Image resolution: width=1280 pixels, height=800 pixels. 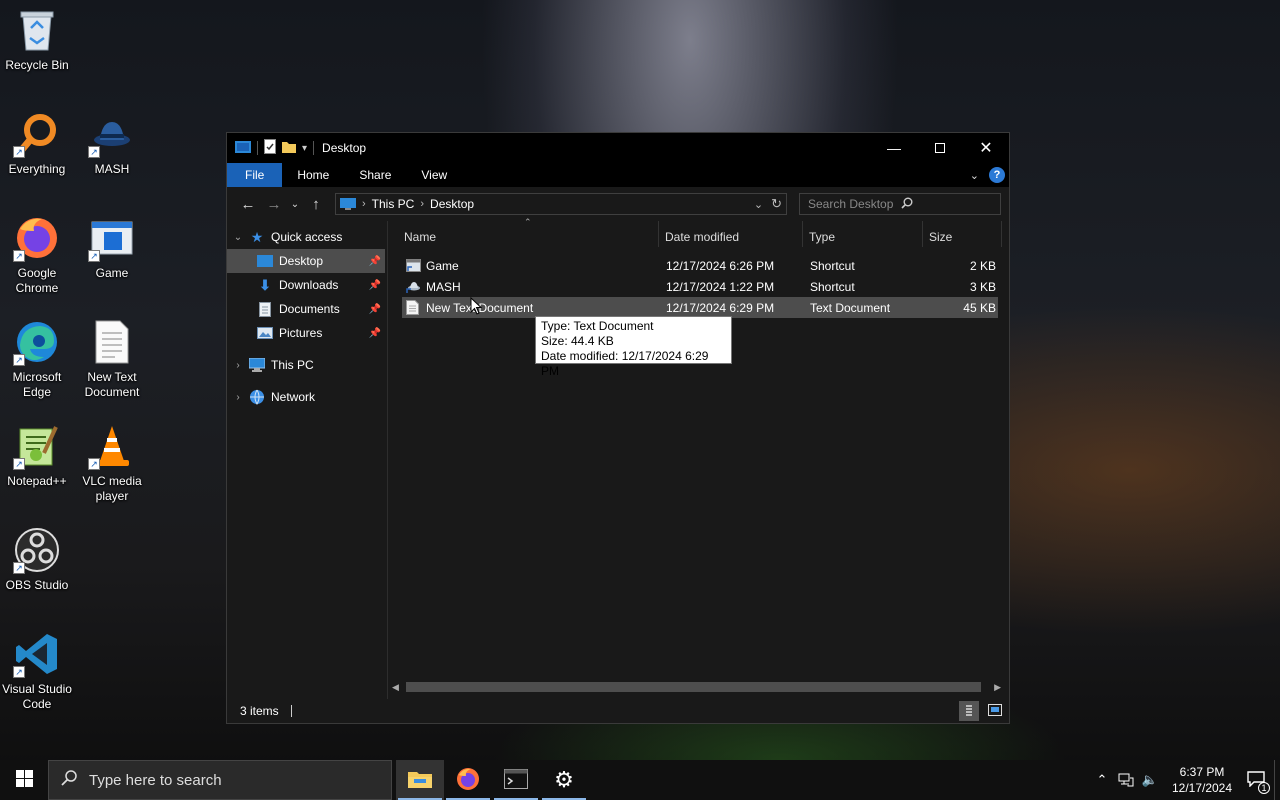 I want to click on scroll-right-arrow-icon: ▶, so click(x=997, y=687).